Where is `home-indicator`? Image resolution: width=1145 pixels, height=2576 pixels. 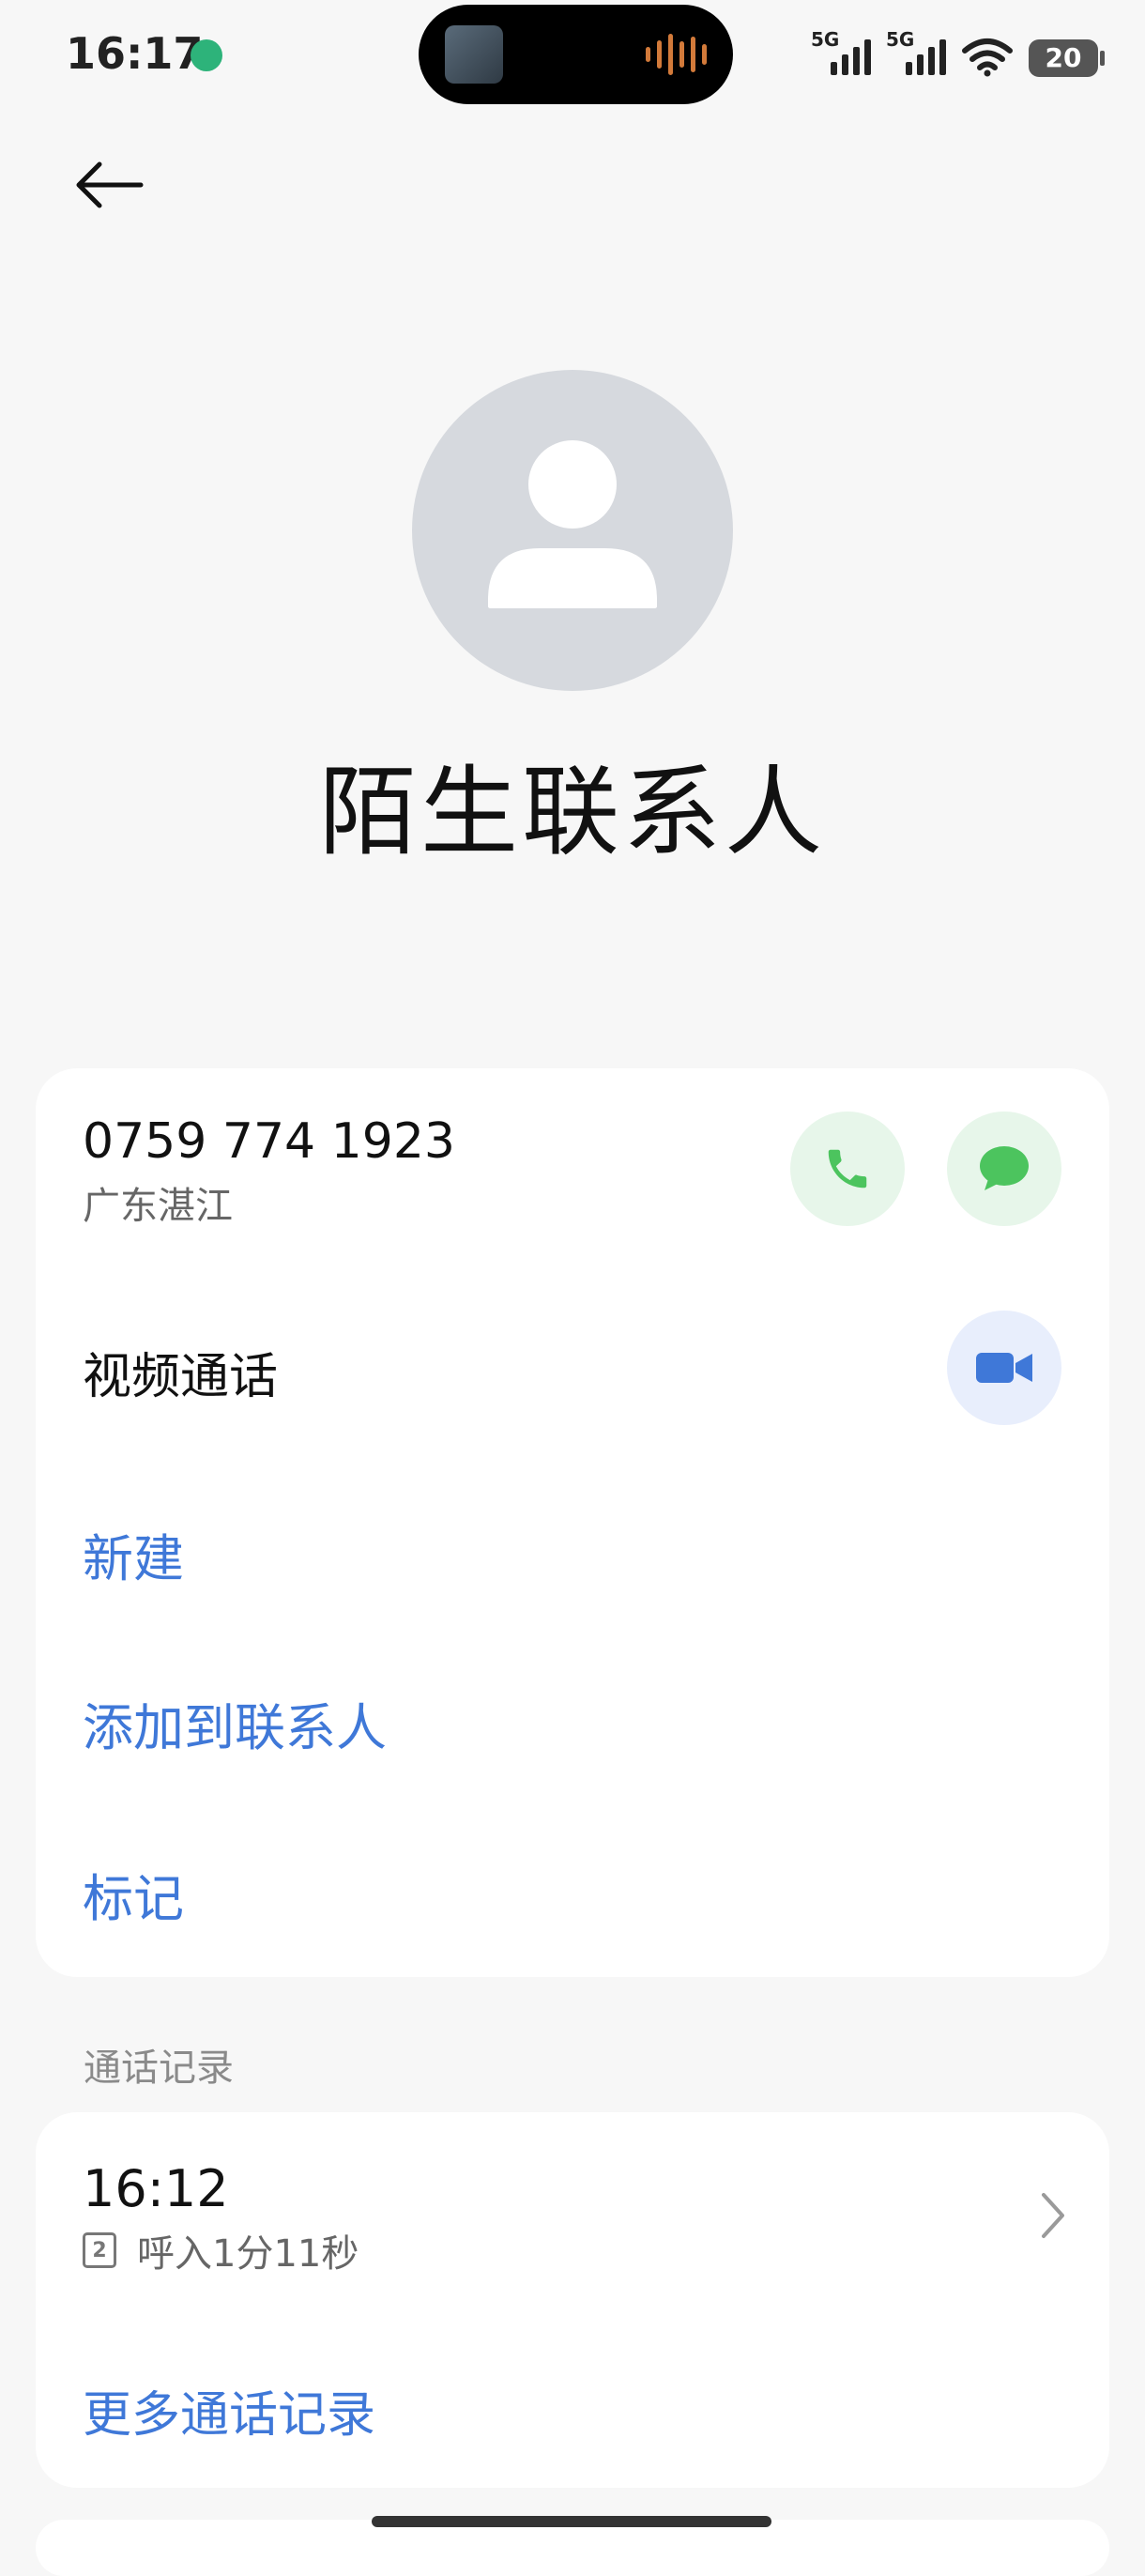
home-indicator is located at coordinates (571, 2521).